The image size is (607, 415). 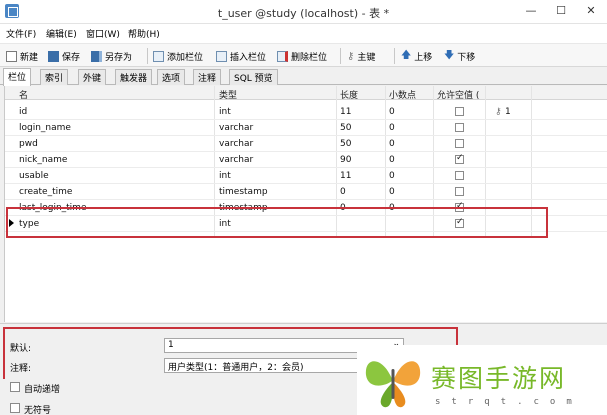 I want to click on tab-options: 选项, so click(x=171, y=77).